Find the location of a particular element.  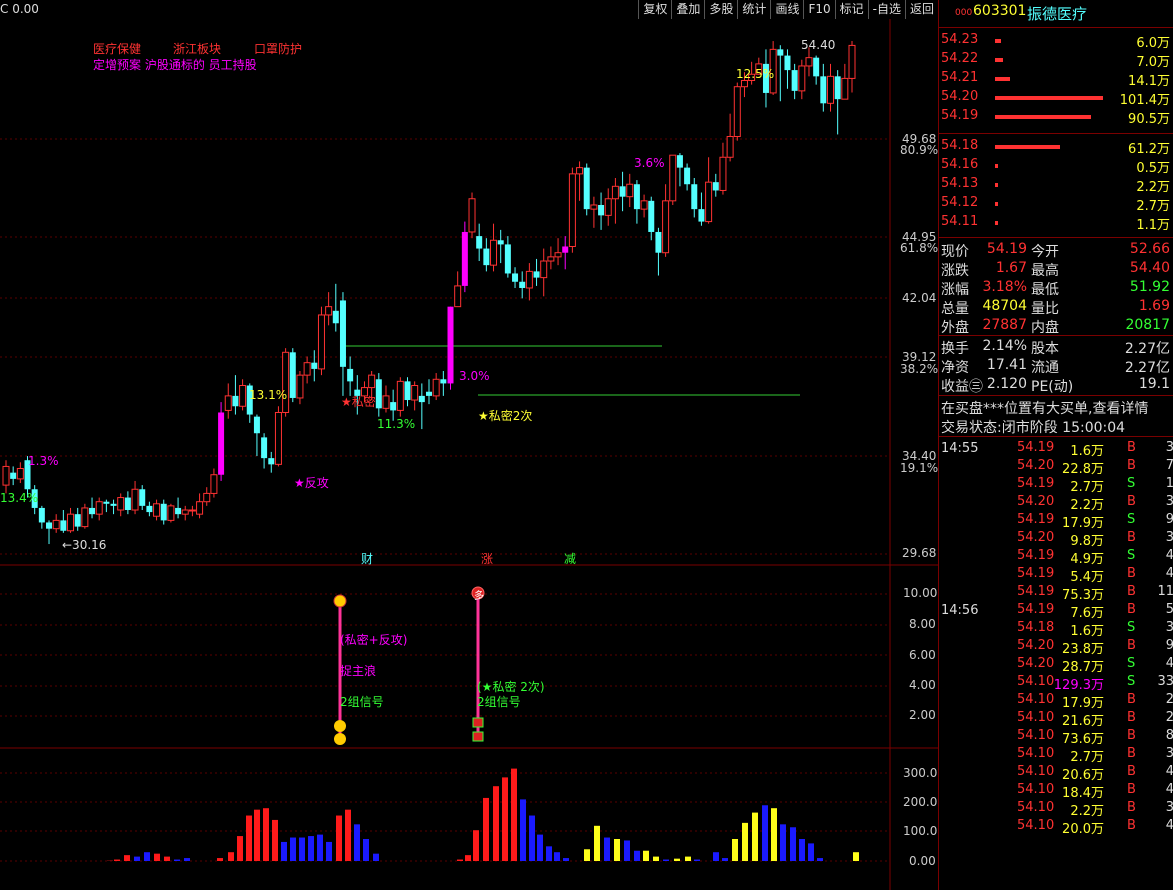

order-row: 54.13 2.2万 is located at coordinates (1056, 185).